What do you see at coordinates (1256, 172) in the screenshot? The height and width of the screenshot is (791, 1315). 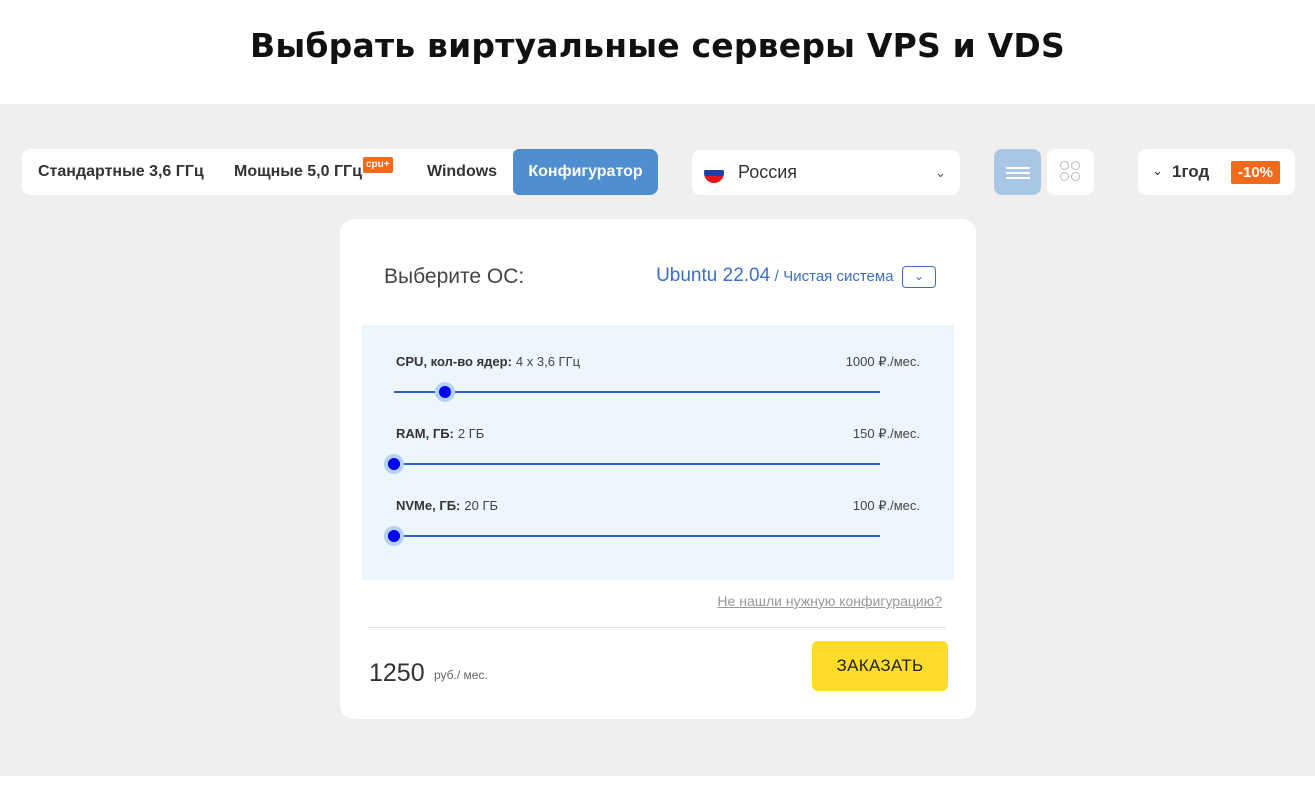 I see `discount-badge: -10%` at bounding box center [1256, 172].